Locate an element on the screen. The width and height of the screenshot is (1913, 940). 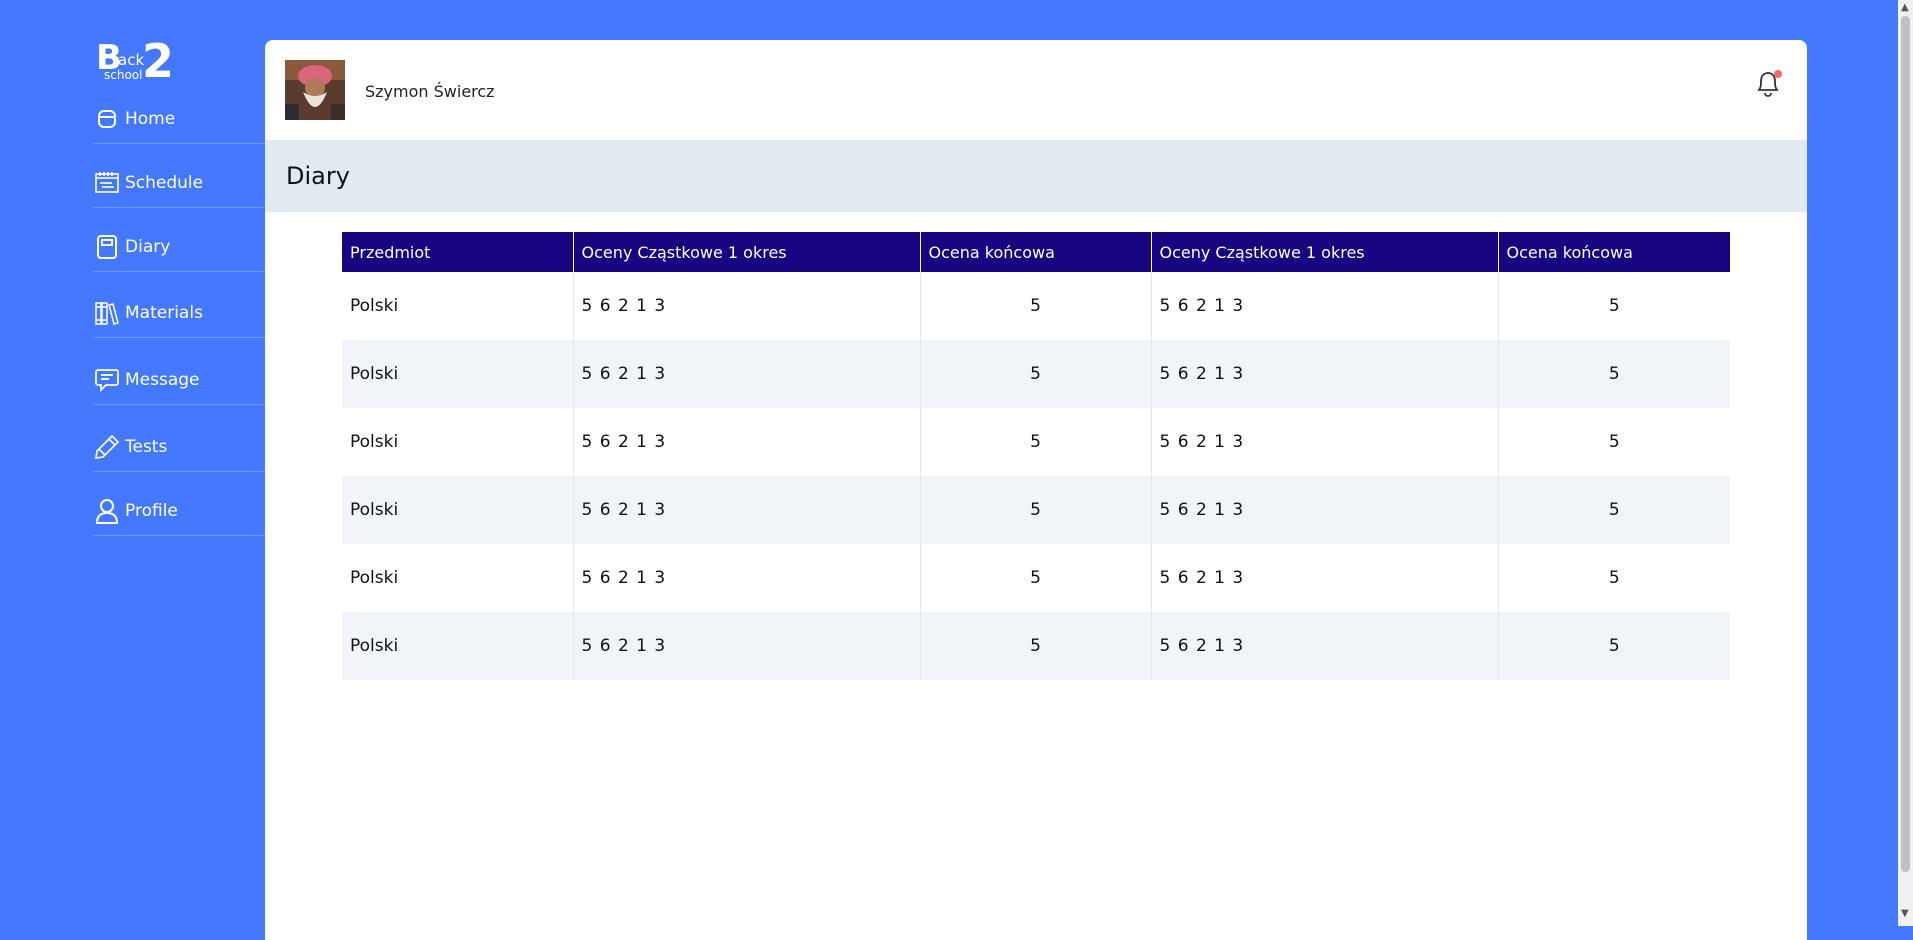
sidebar-item-label: Message is located at coordinates (162, 379).